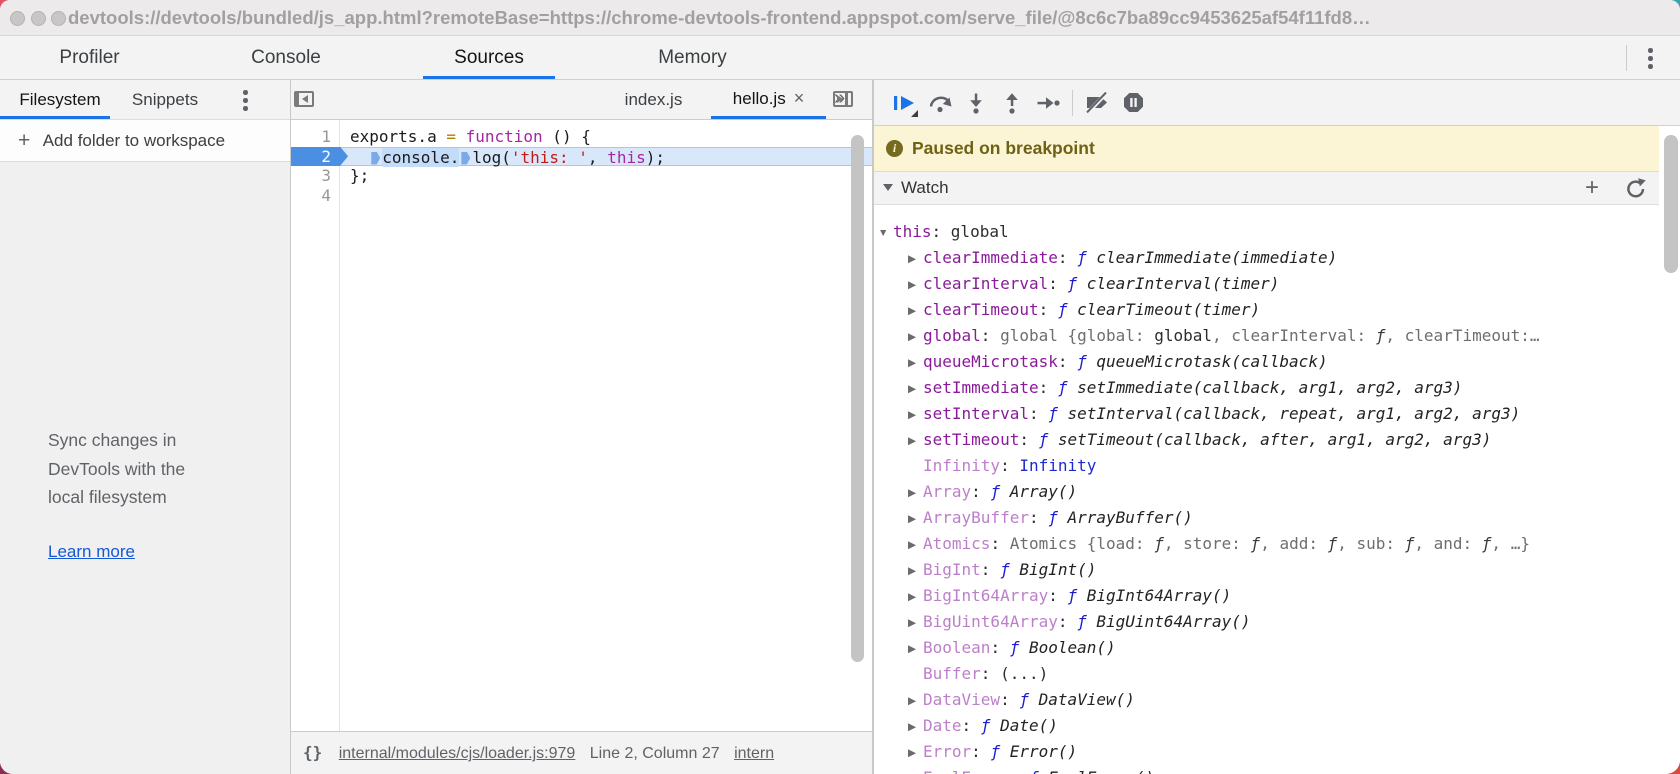 The image size is (1680, 774). Describe the element at coordinates (165, 99) in the screenshot. I see `tab-snippets: Snippets` at that location.